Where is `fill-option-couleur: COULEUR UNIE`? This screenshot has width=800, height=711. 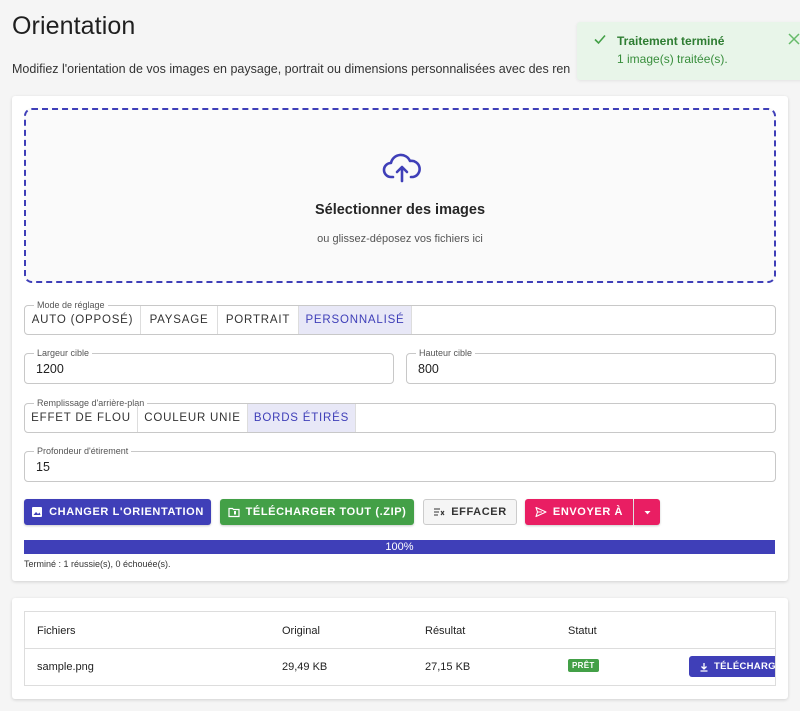 fill-option-couleur: COULEUR UNIE is located at coordinates (193, 418).